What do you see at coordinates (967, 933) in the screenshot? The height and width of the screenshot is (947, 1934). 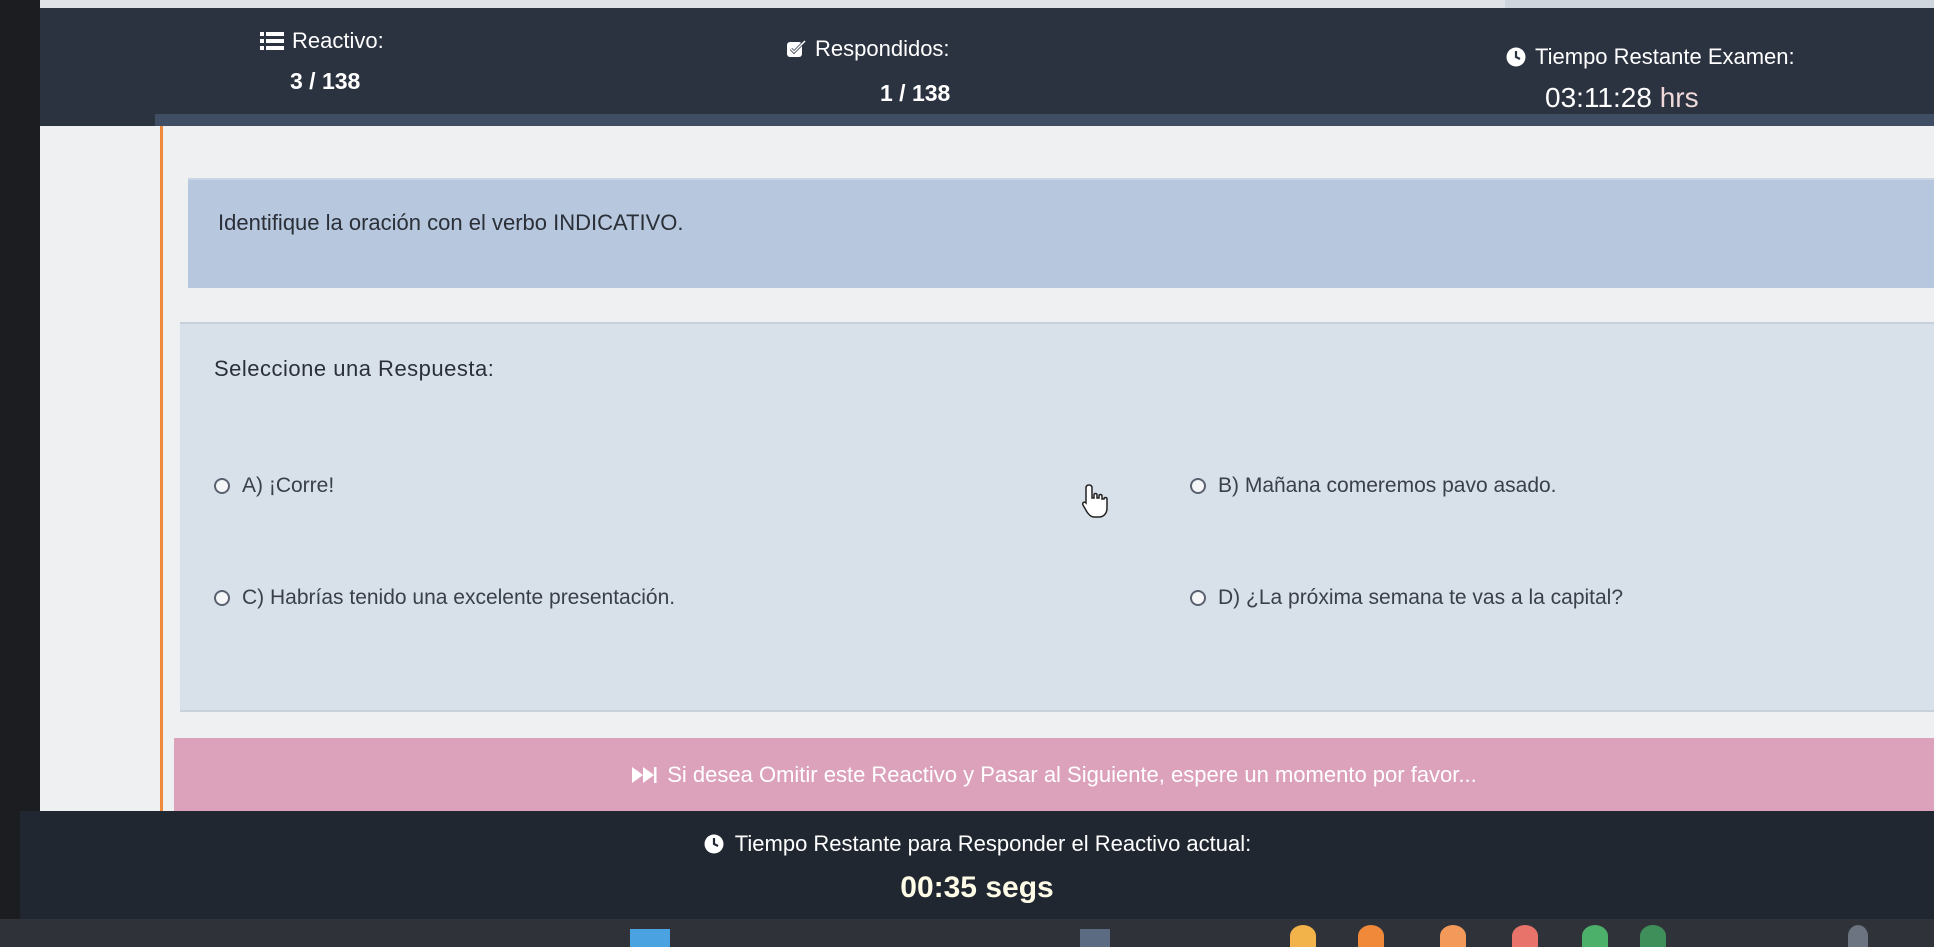 I see `taskbar` at bounding box center [967, 933].